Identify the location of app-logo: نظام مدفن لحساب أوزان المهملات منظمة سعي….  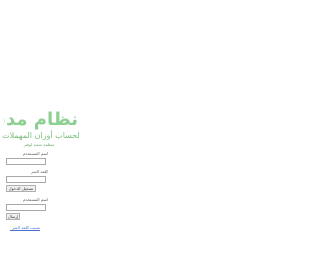
(41, 130).